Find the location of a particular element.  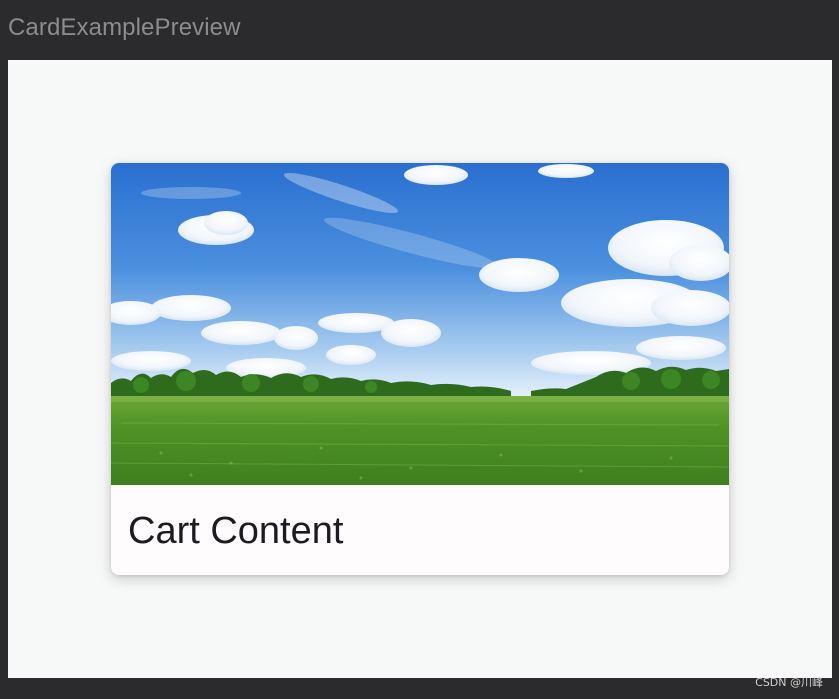

title-bar: CardExamplePreview is located at coordinates (419, 30).